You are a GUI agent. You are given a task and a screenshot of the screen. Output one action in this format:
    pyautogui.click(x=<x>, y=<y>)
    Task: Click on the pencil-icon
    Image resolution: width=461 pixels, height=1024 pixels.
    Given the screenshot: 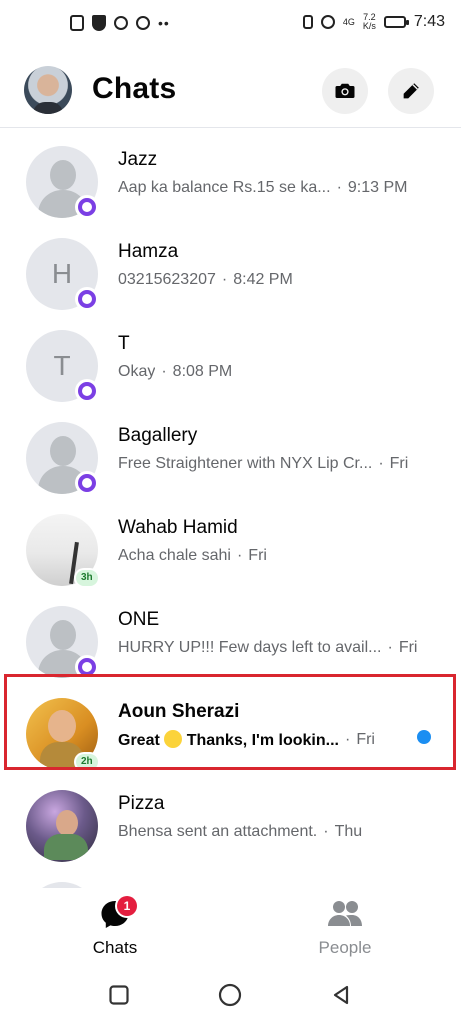 What is the action you would take?
    pyautogui.click(x=411, y=91)
    